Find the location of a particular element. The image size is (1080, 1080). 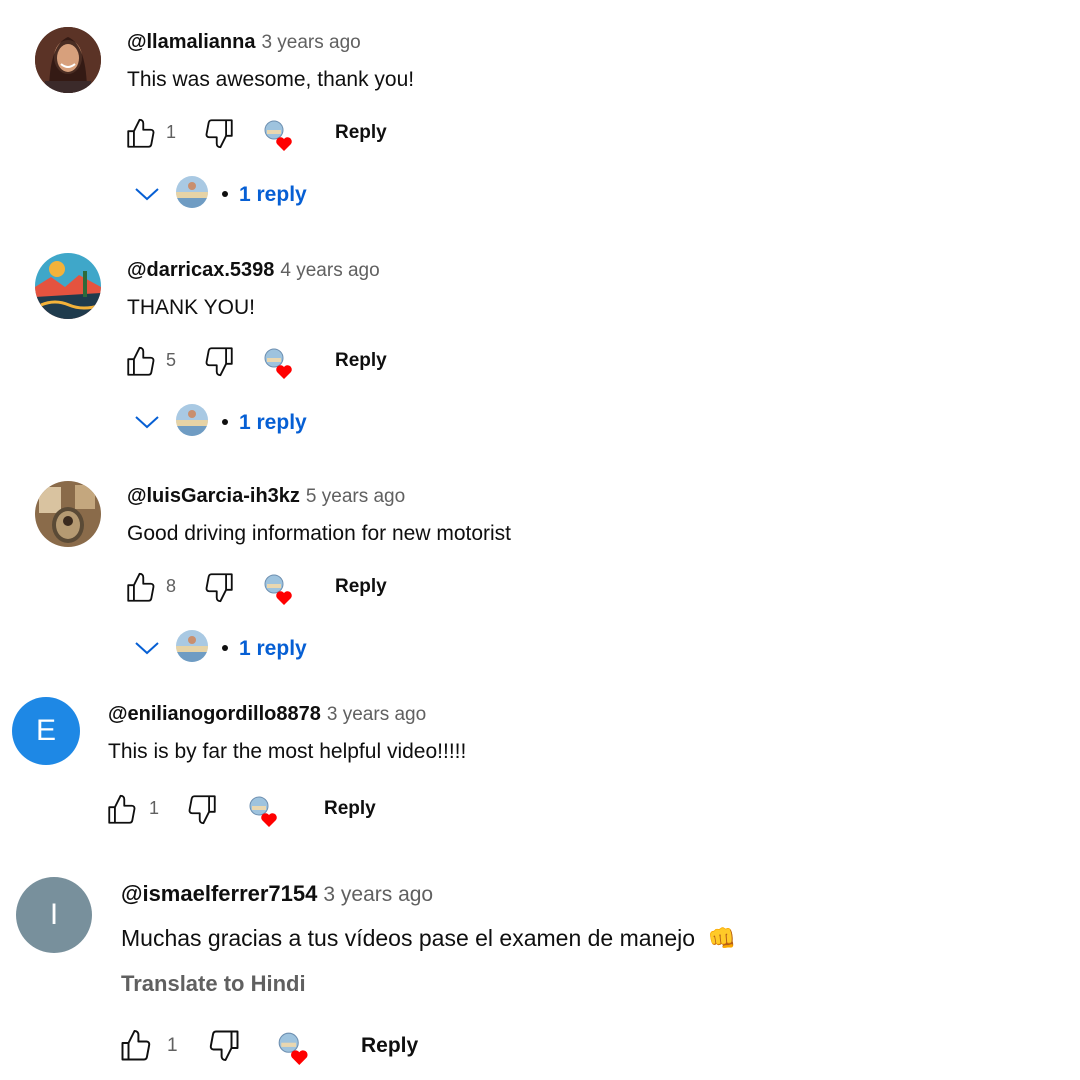

translate-button: Translate to Hindi is located at coordinates (213, 984).